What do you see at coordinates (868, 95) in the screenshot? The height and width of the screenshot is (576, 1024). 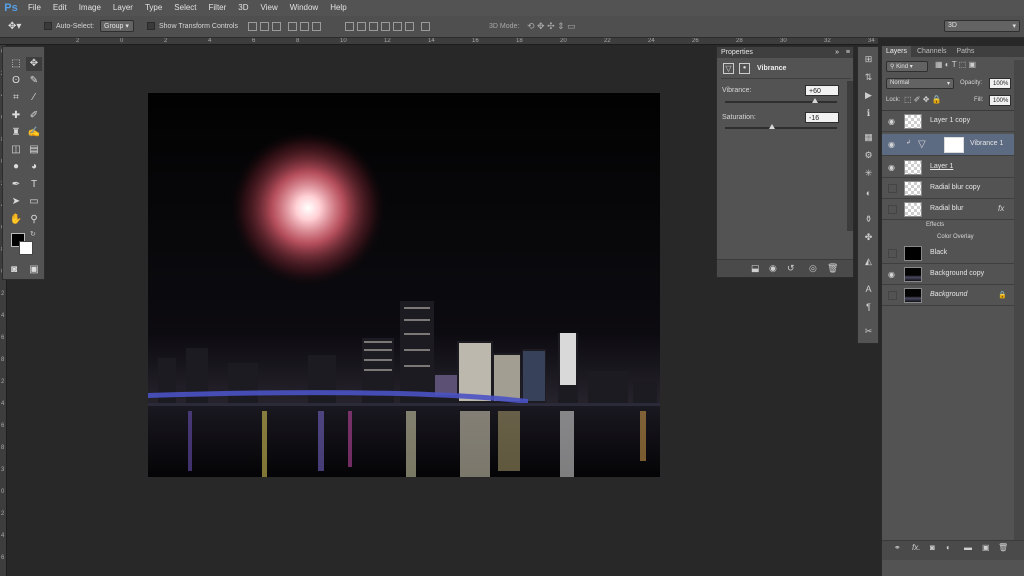 I see `play-actions-icon: ▶` at bounding box center [868, 95].